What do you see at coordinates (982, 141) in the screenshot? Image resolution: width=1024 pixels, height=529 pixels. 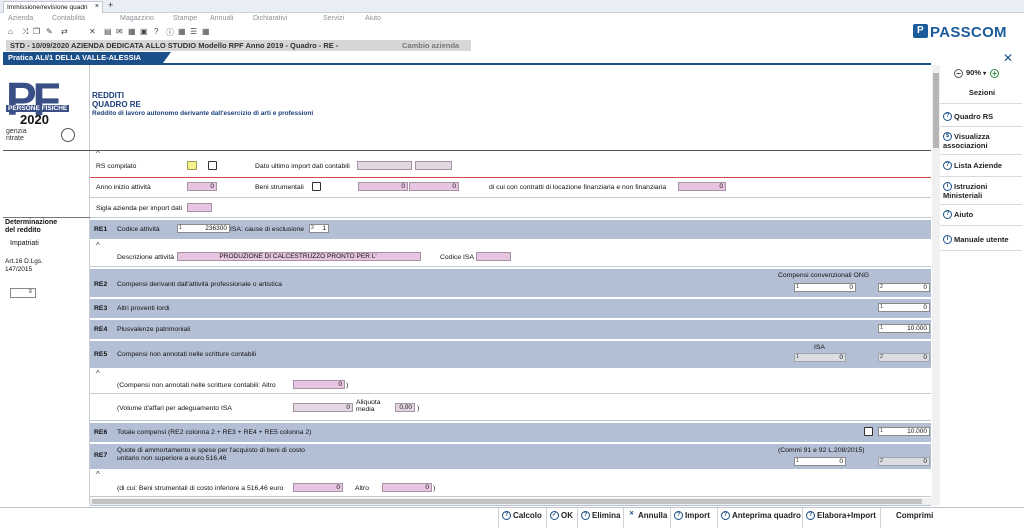 I see `sidebar-item-visualizza: $ Visualizza associazioni` at bounding box center [982, 141].